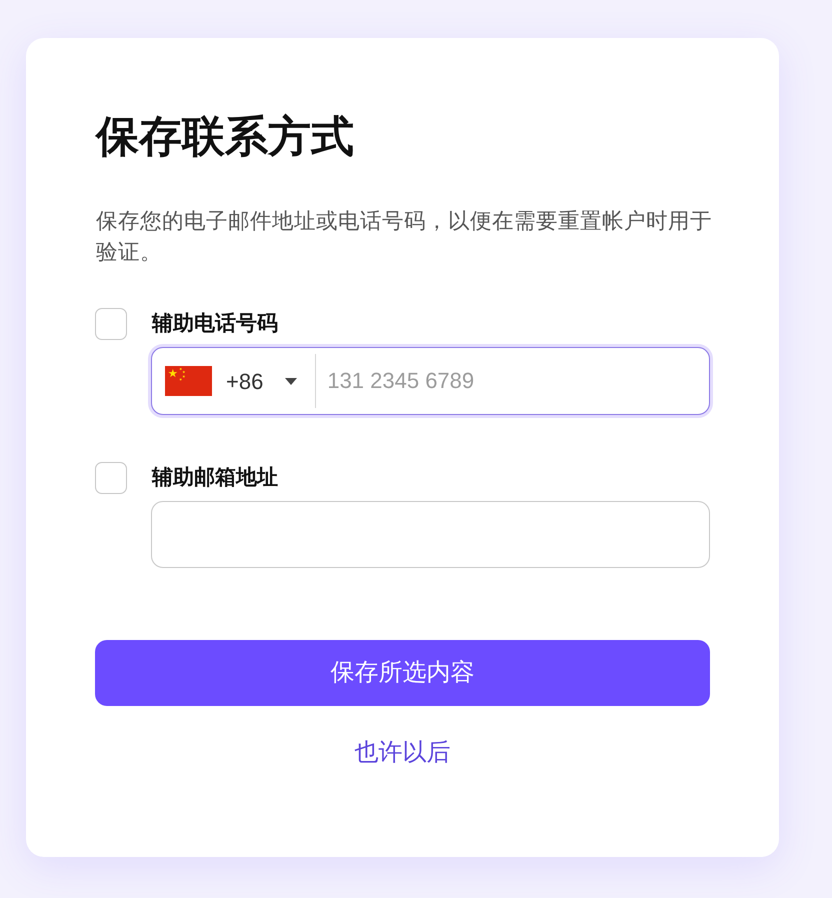  Describe the element at coordinates (402, 673) in the screenshot. I see `save-button: 保存所选内容` at that location.